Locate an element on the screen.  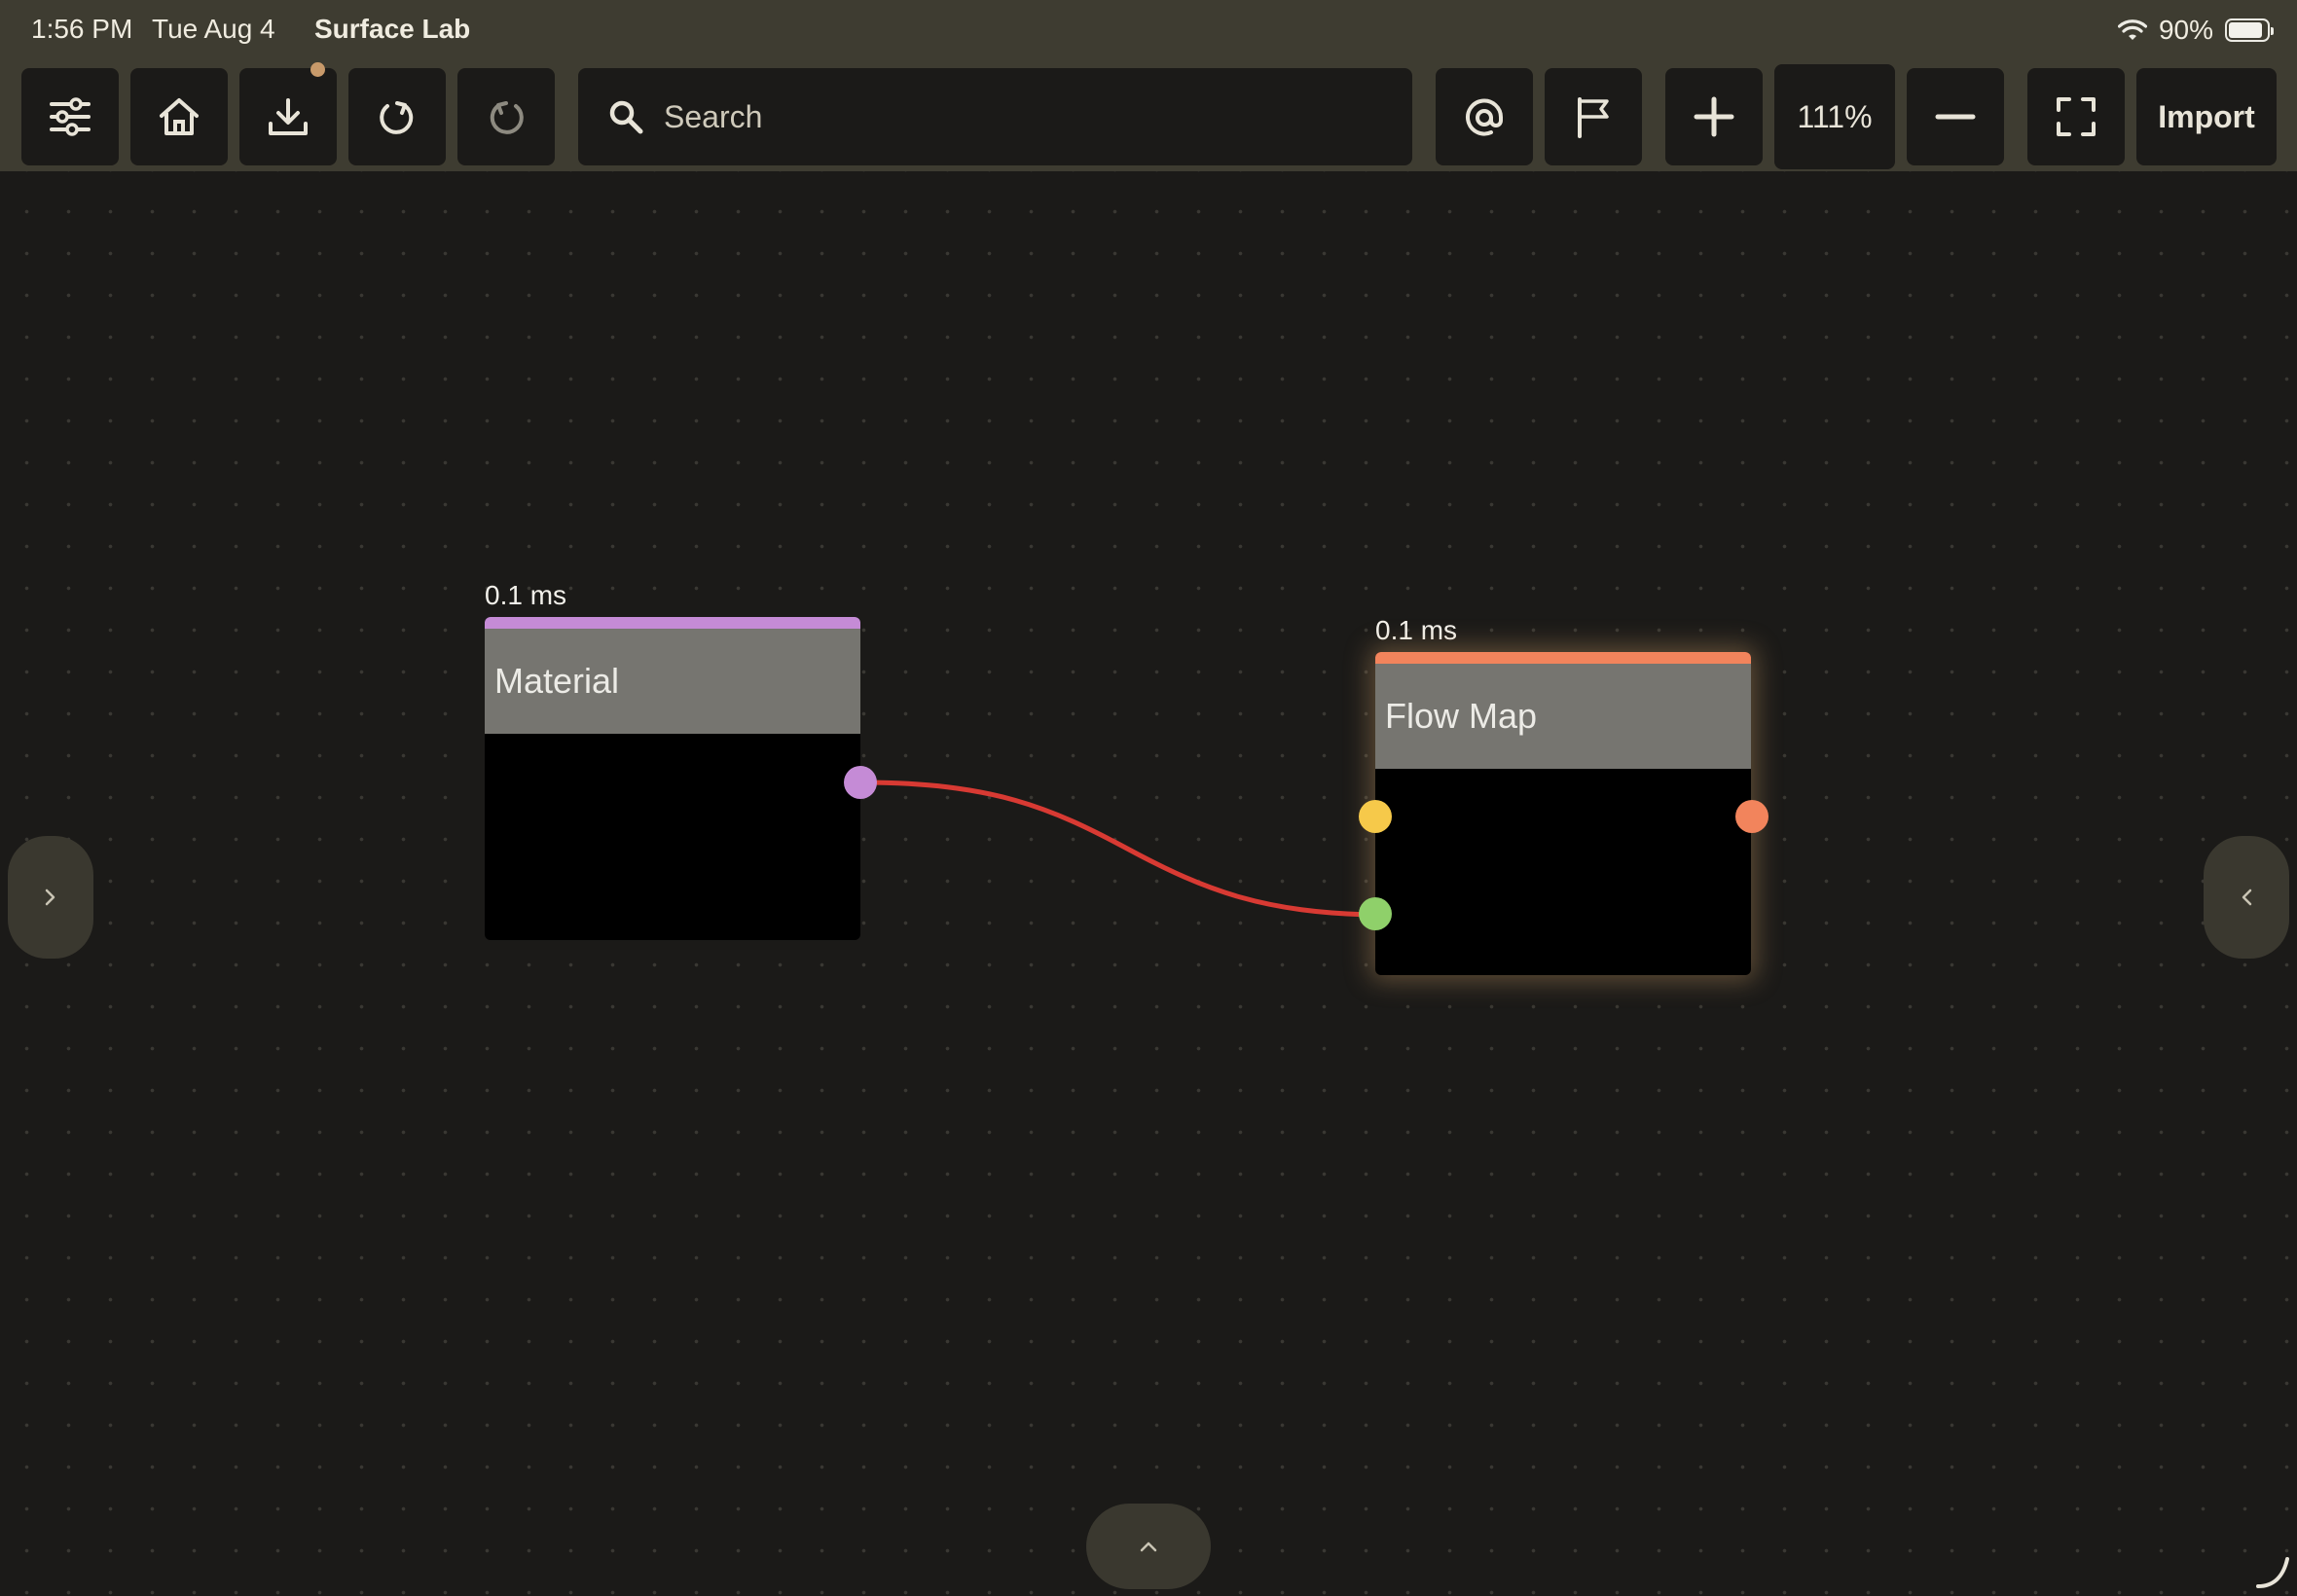
plus-icon is located at coordinates (1714, 116).